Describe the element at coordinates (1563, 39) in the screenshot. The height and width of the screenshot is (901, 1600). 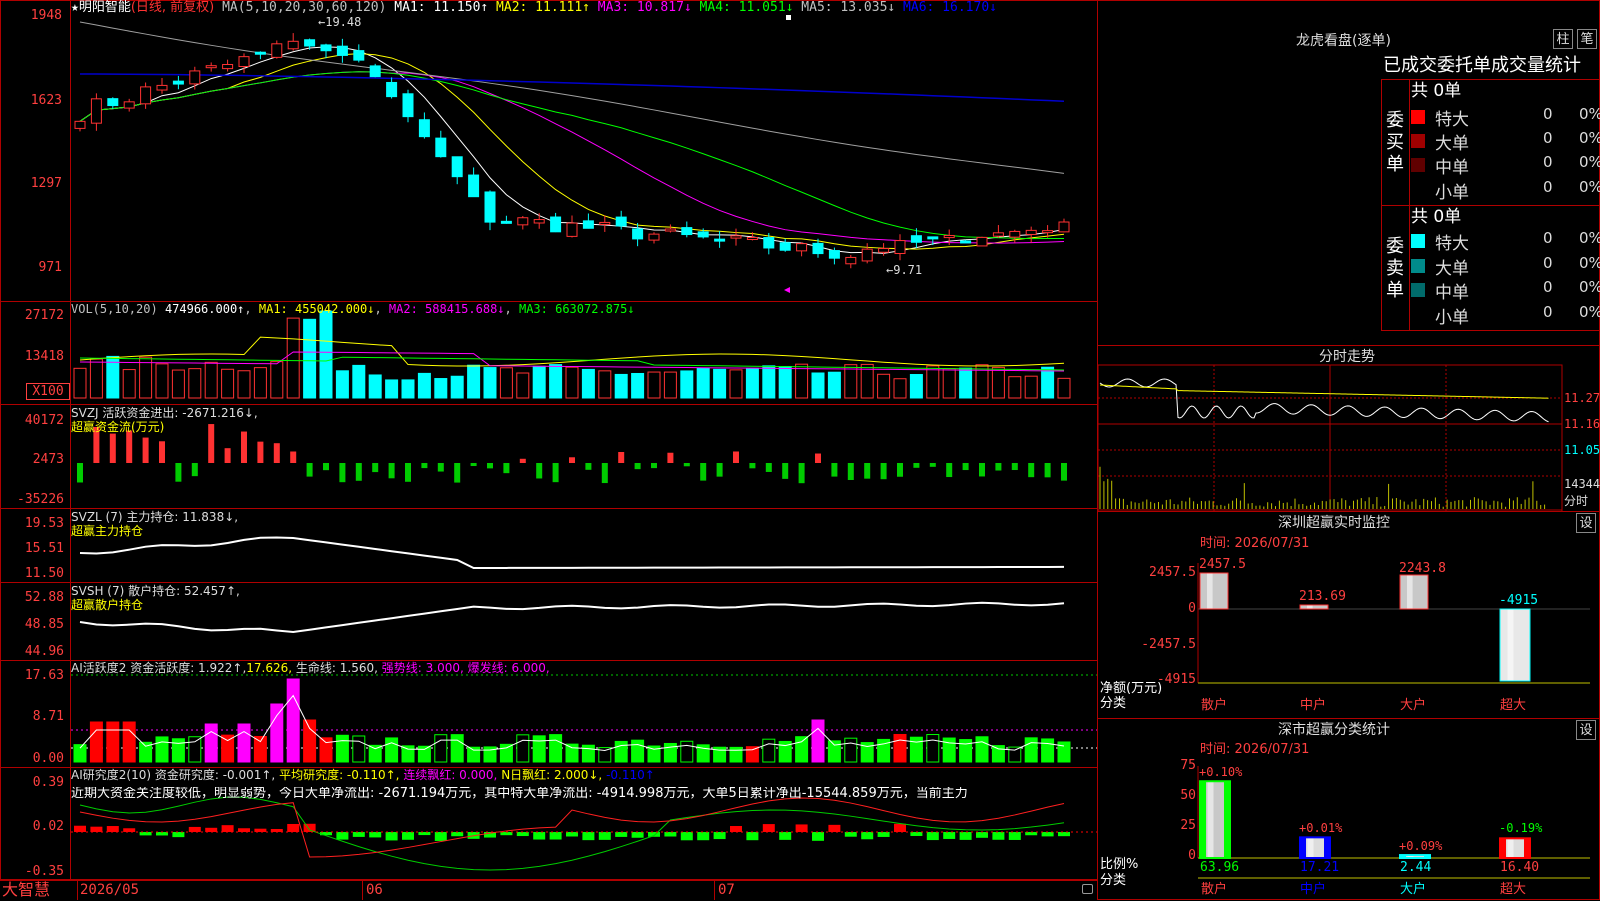
I see `bar-mode-button: 柱` at that location.